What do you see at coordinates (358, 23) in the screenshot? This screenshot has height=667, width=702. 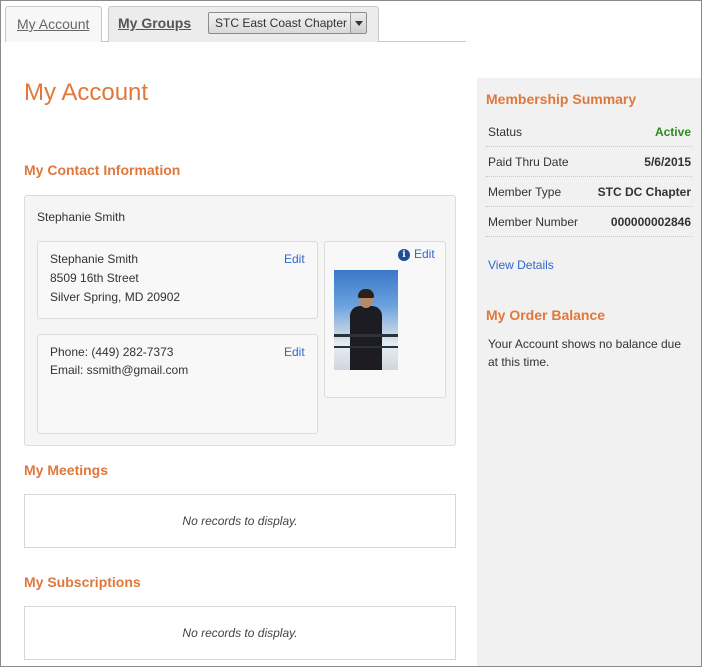 I see `chevron-down-icon` at bounding box center [358, 23].